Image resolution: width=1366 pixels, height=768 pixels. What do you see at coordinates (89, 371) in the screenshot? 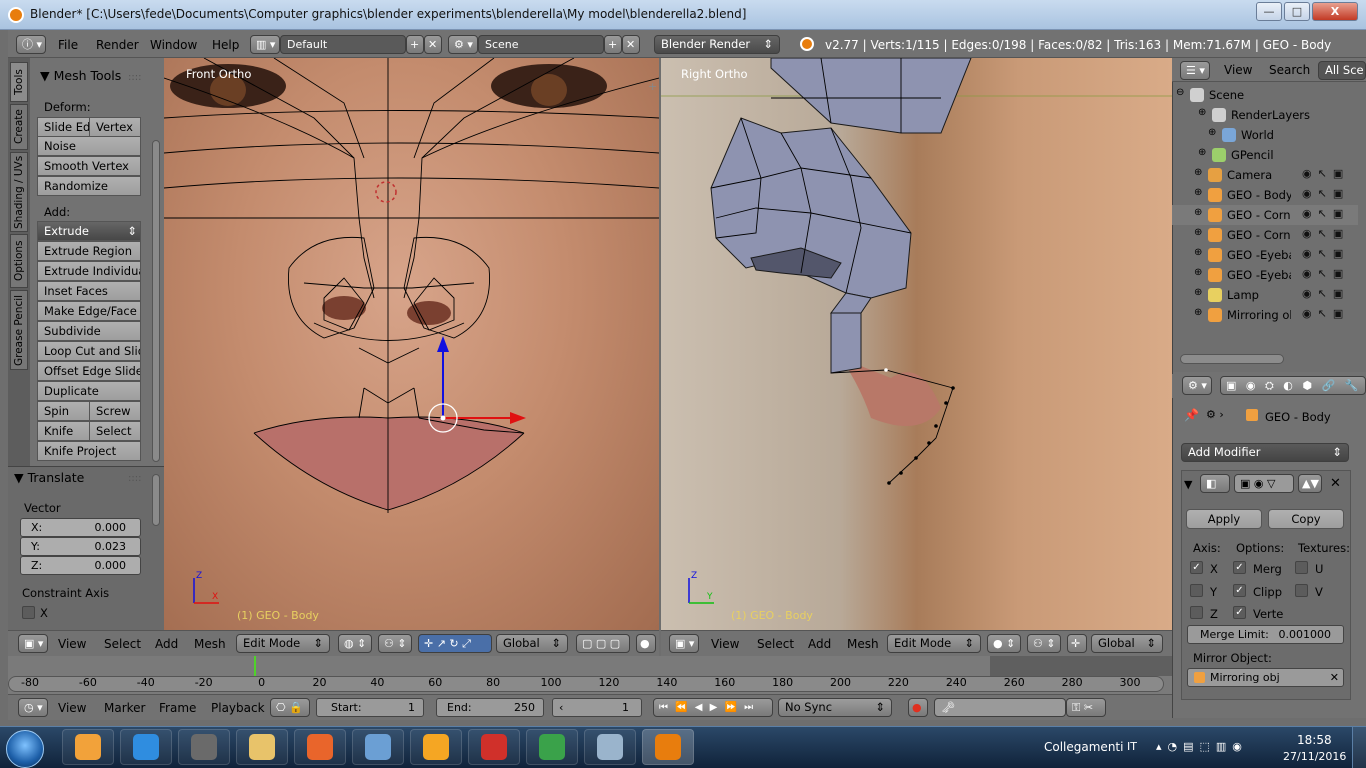
I see `add-tool-button: Offset Edge Slide` at bounding box center [89, 371].